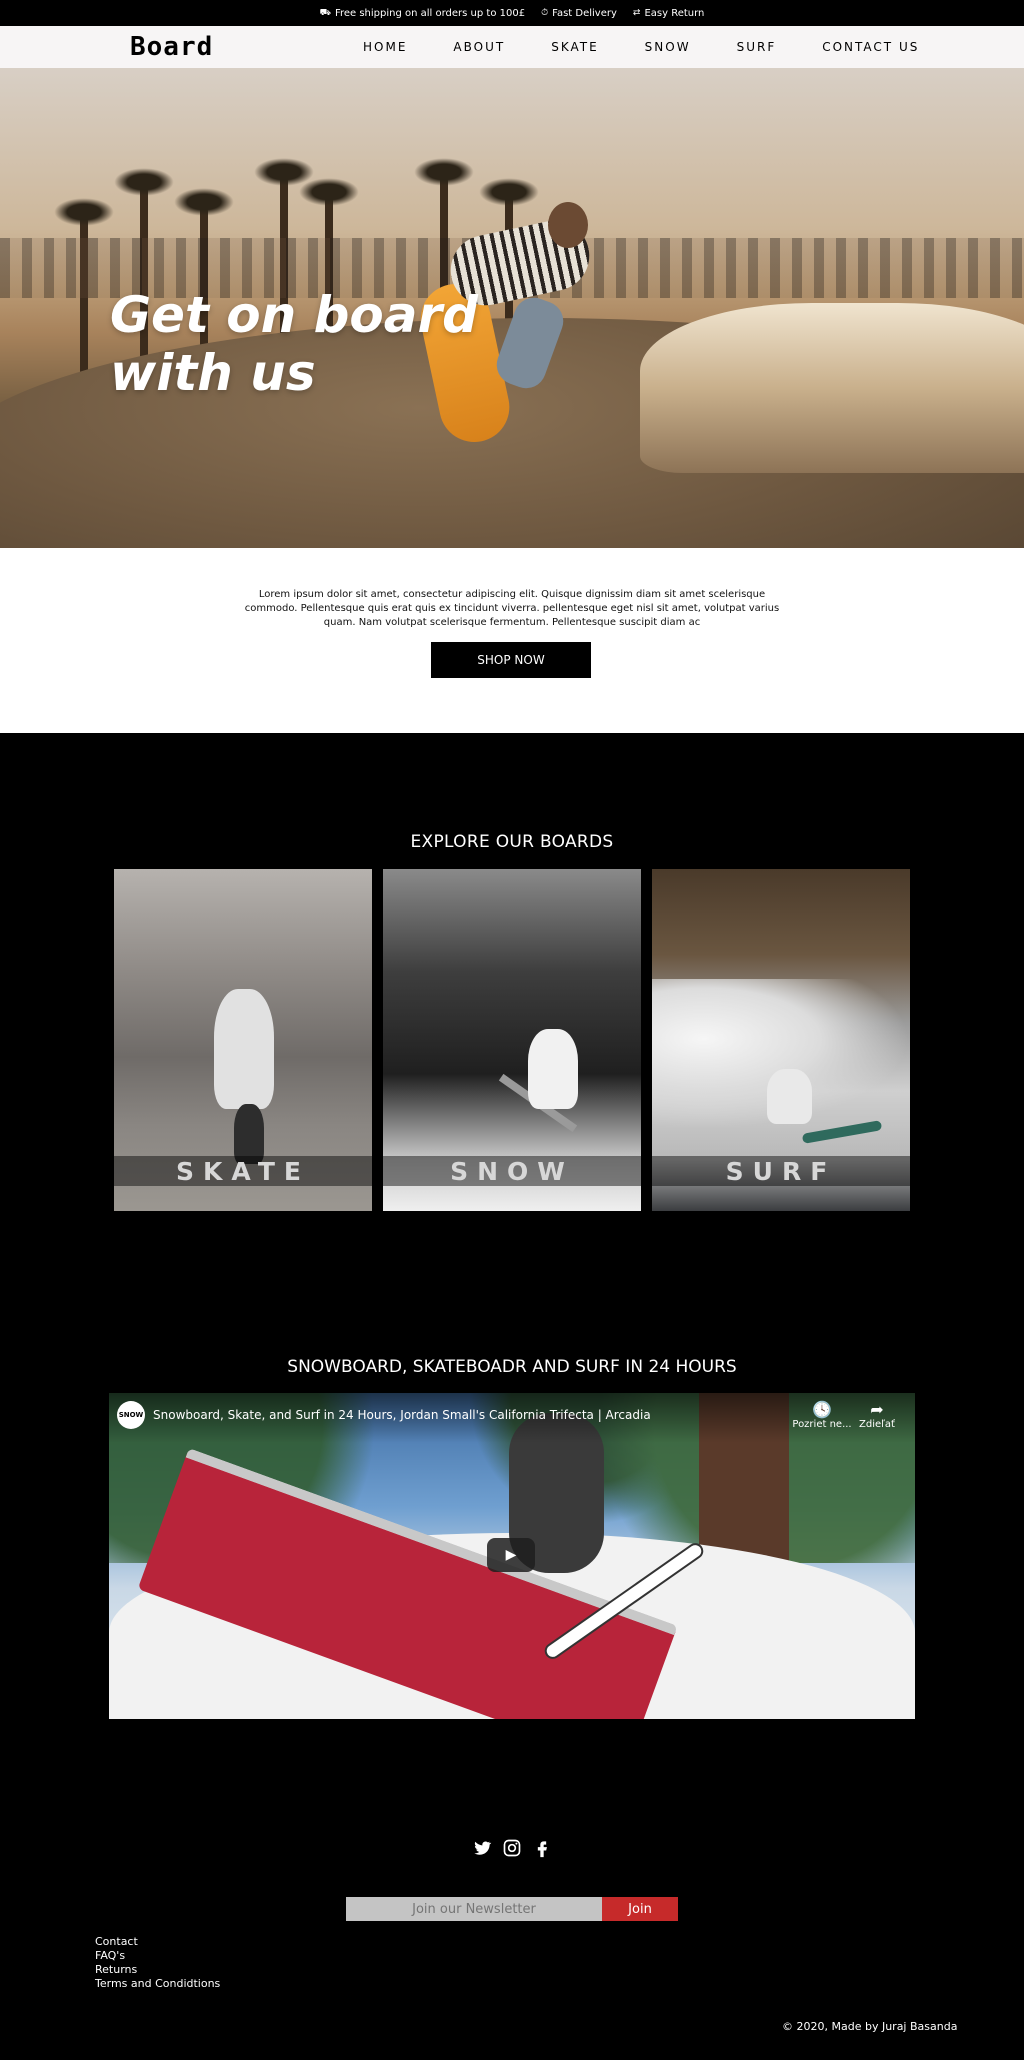 This screenshot has height=2060, width=1024. Describe the element at coordinates (545, 13) in the screenshot. I see `clock-icon: ⏱` at that location.